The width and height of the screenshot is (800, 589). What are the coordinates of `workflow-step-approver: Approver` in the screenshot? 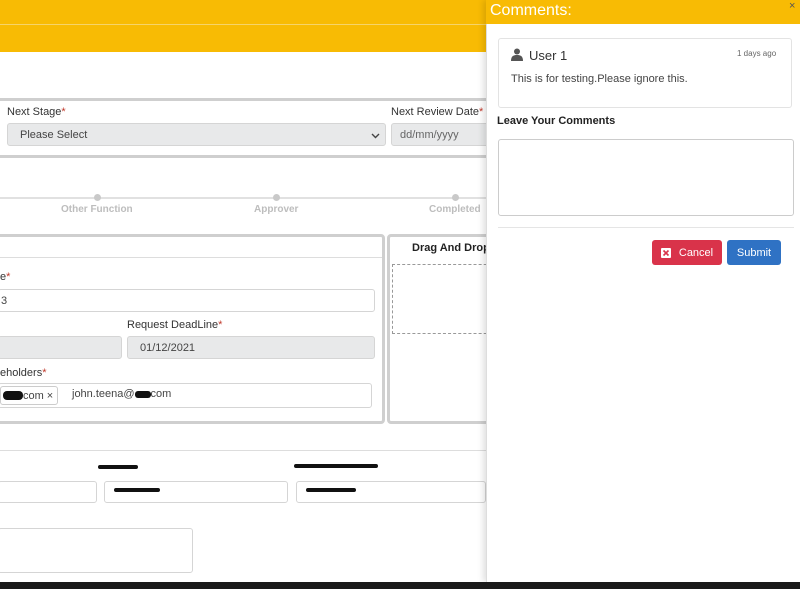 It's located at (276, 209).